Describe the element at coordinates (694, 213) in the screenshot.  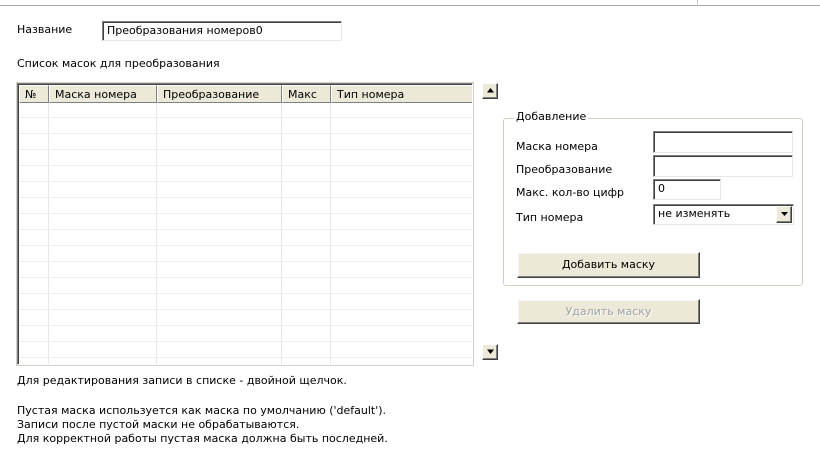
I see `type-select-value: не изменять` at that location.